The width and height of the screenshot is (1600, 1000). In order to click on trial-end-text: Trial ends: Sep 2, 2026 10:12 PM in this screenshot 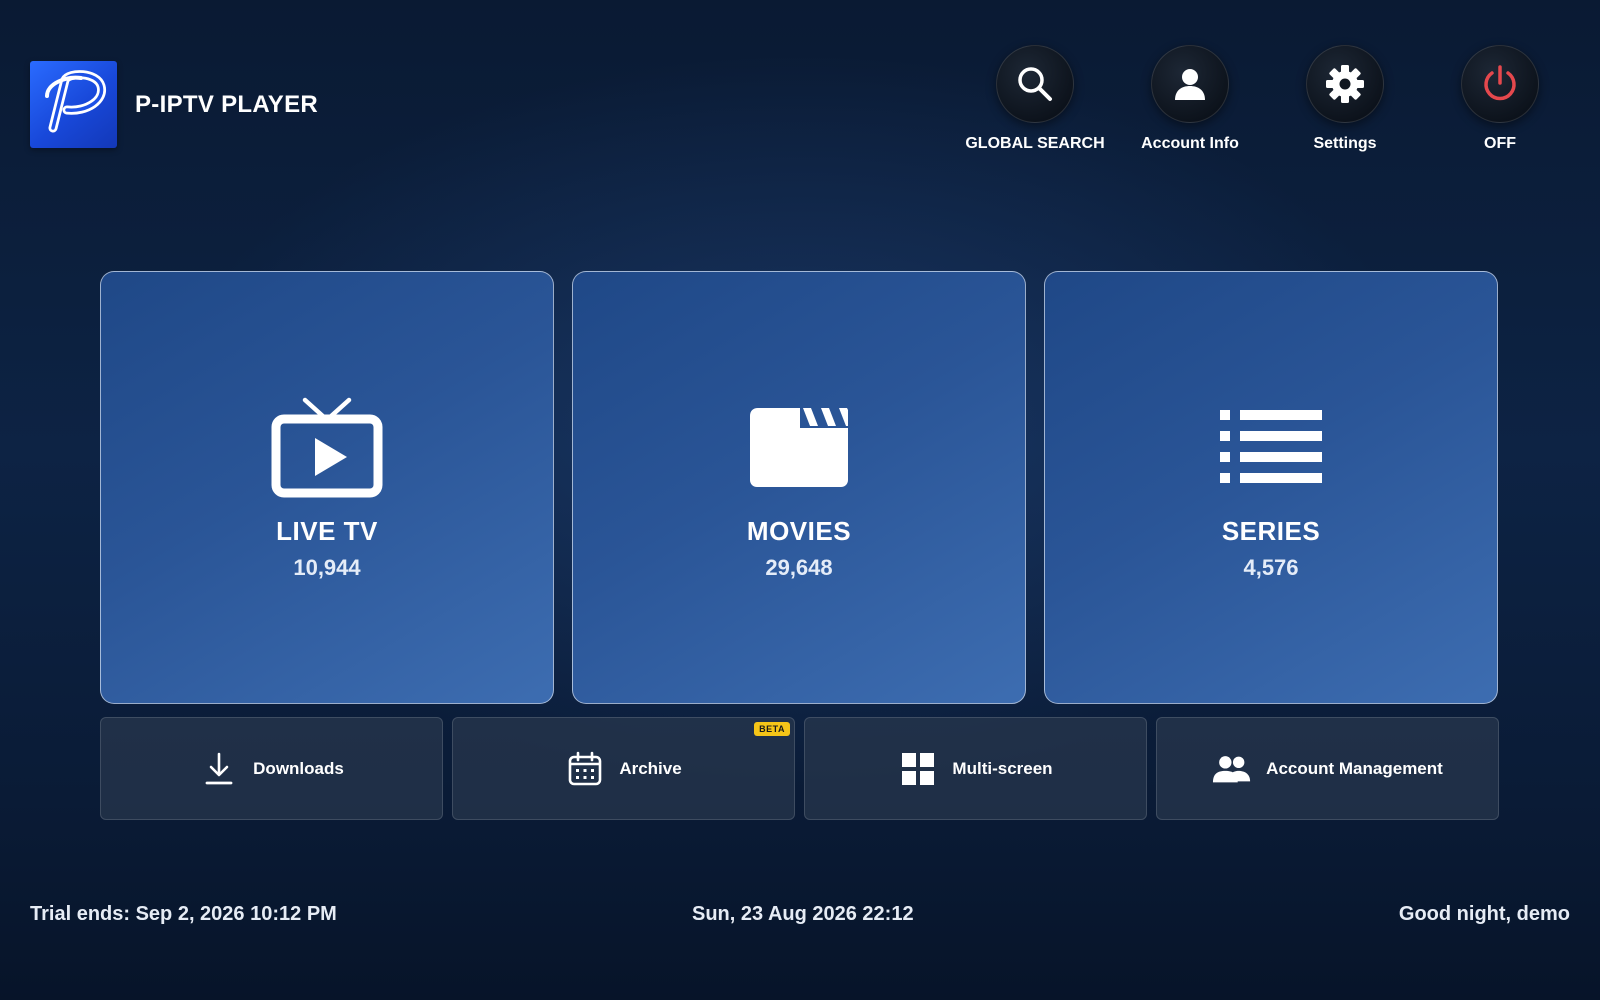, I will do `click(183, 914)`.